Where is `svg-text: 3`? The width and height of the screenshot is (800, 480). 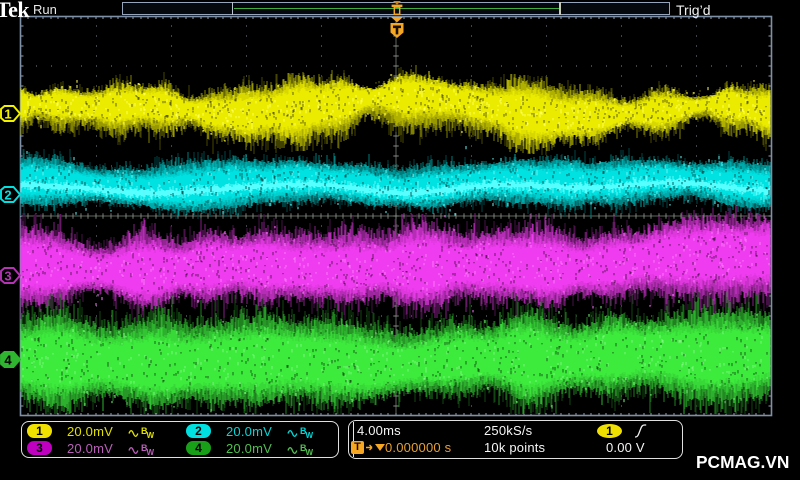
svg-text: 3 is located at coordinates (7, 275).